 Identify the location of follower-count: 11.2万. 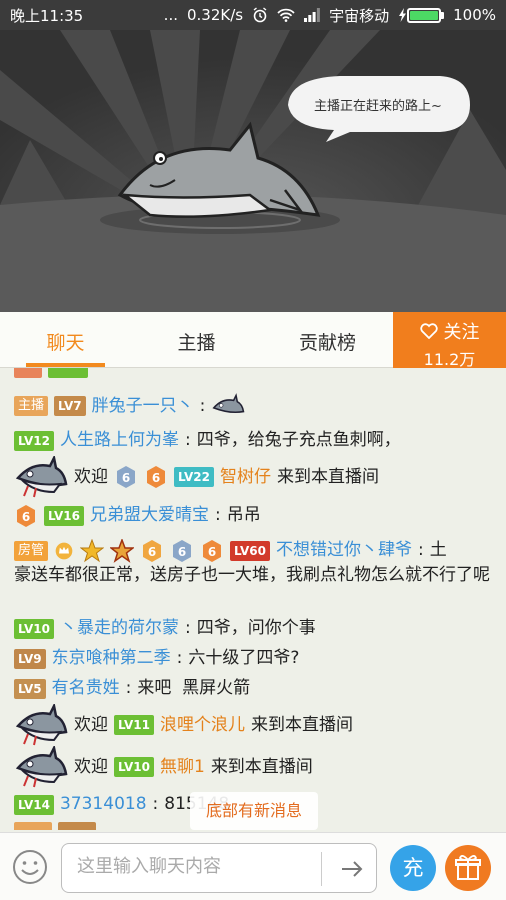
(449, 359).